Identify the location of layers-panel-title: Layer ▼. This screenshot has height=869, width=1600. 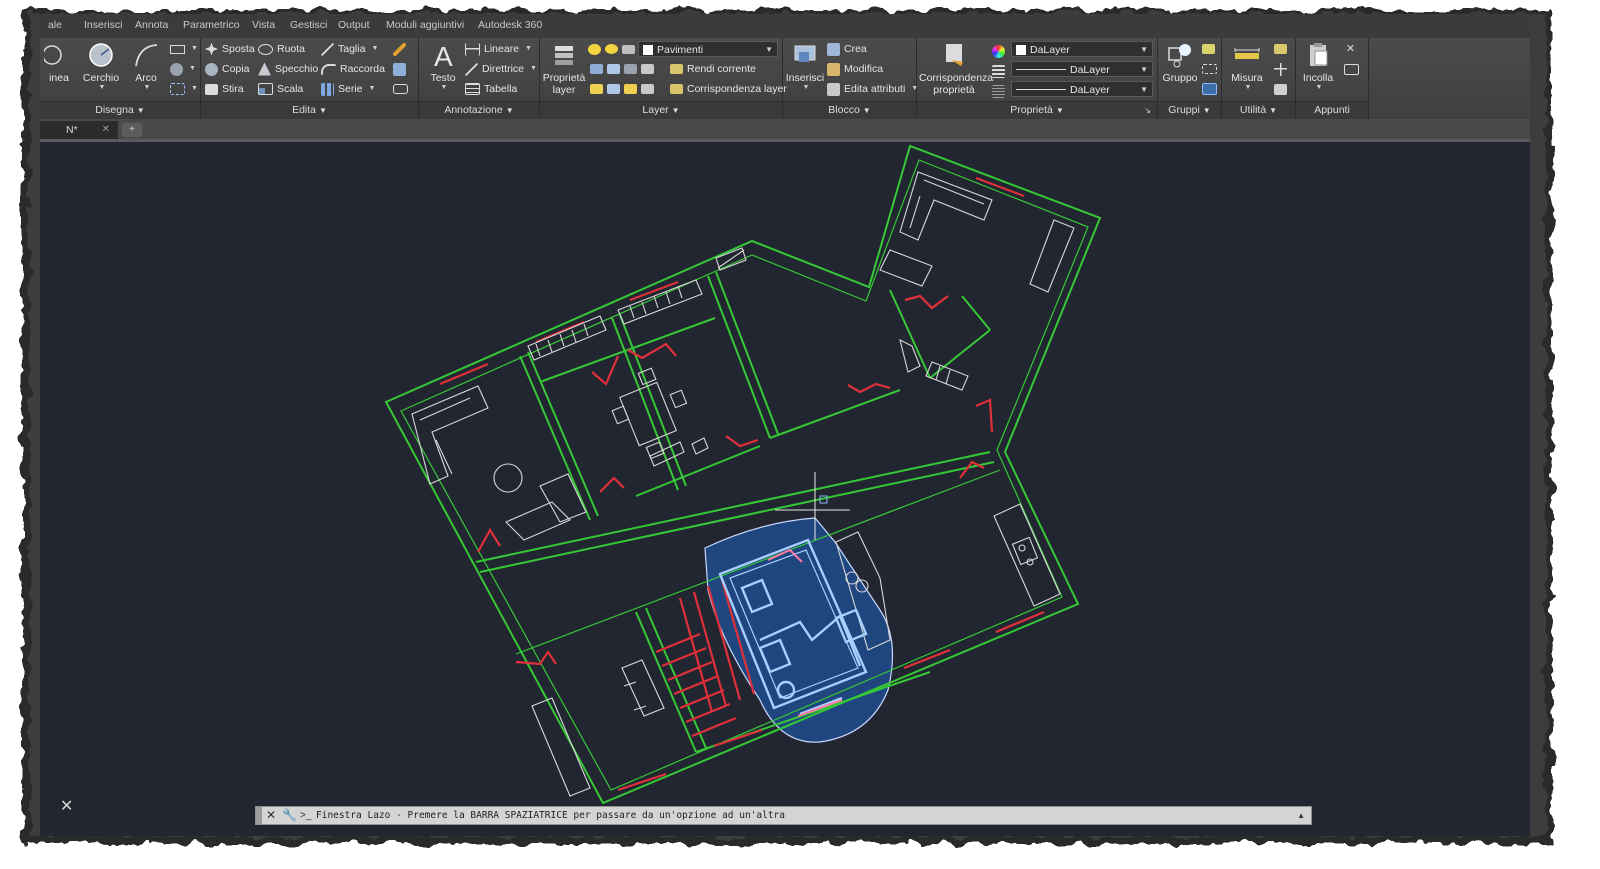
(661, 110).